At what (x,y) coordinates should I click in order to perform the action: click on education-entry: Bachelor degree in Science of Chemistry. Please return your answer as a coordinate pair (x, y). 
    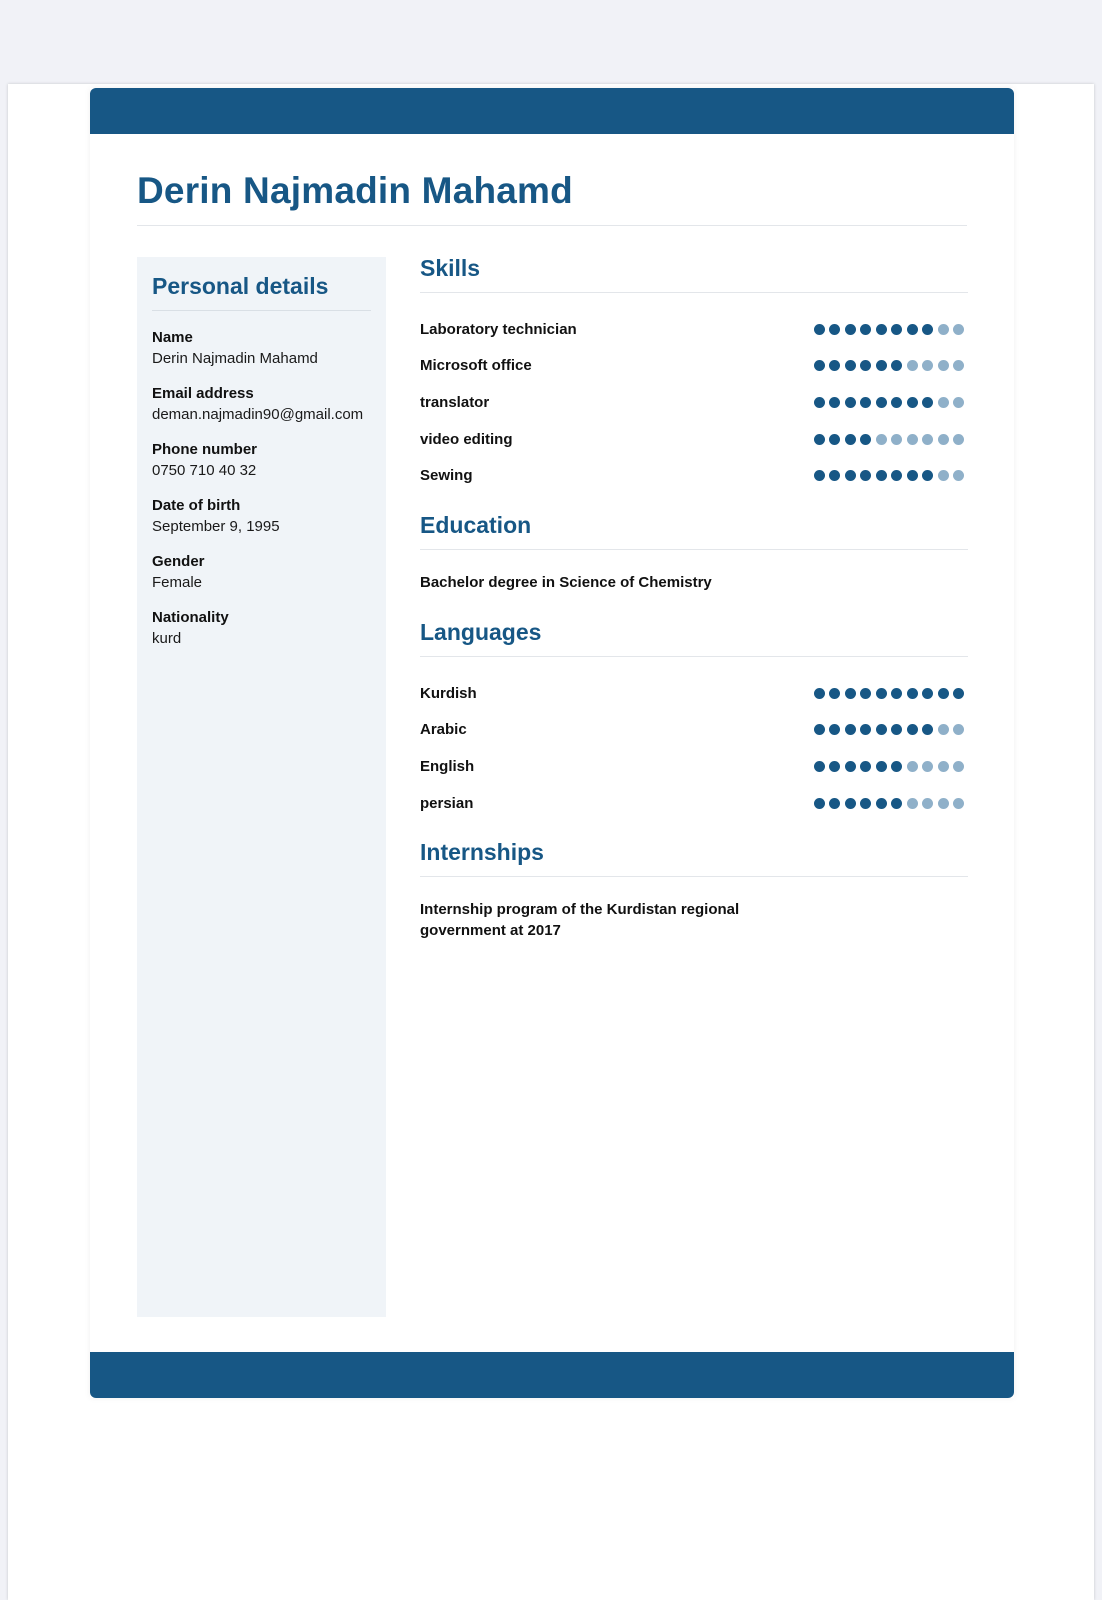
    Looking at the image, I should click on (566, 582).